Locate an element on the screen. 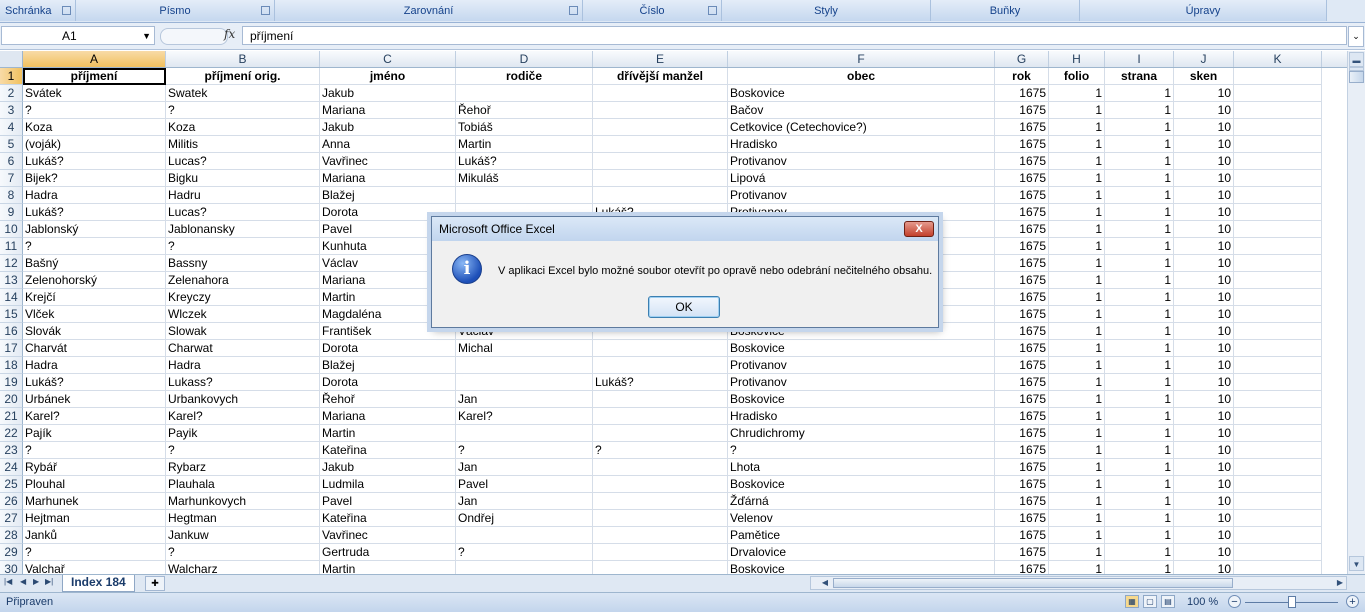 This screenshot has width=1365, height=612. normal-view-icon: ▦ is located at coordinates (1132, 601).